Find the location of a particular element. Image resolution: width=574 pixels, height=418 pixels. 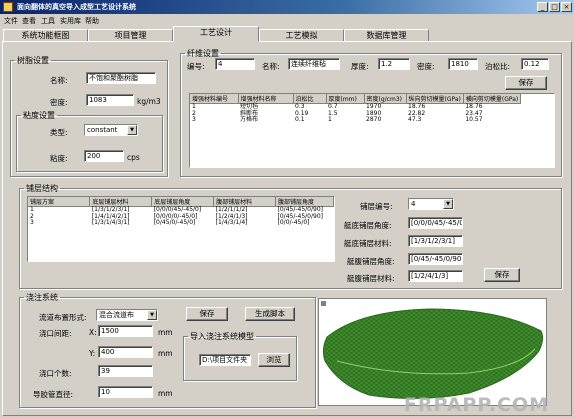

menu-view: 查看 is located at coordinates (29, 21).